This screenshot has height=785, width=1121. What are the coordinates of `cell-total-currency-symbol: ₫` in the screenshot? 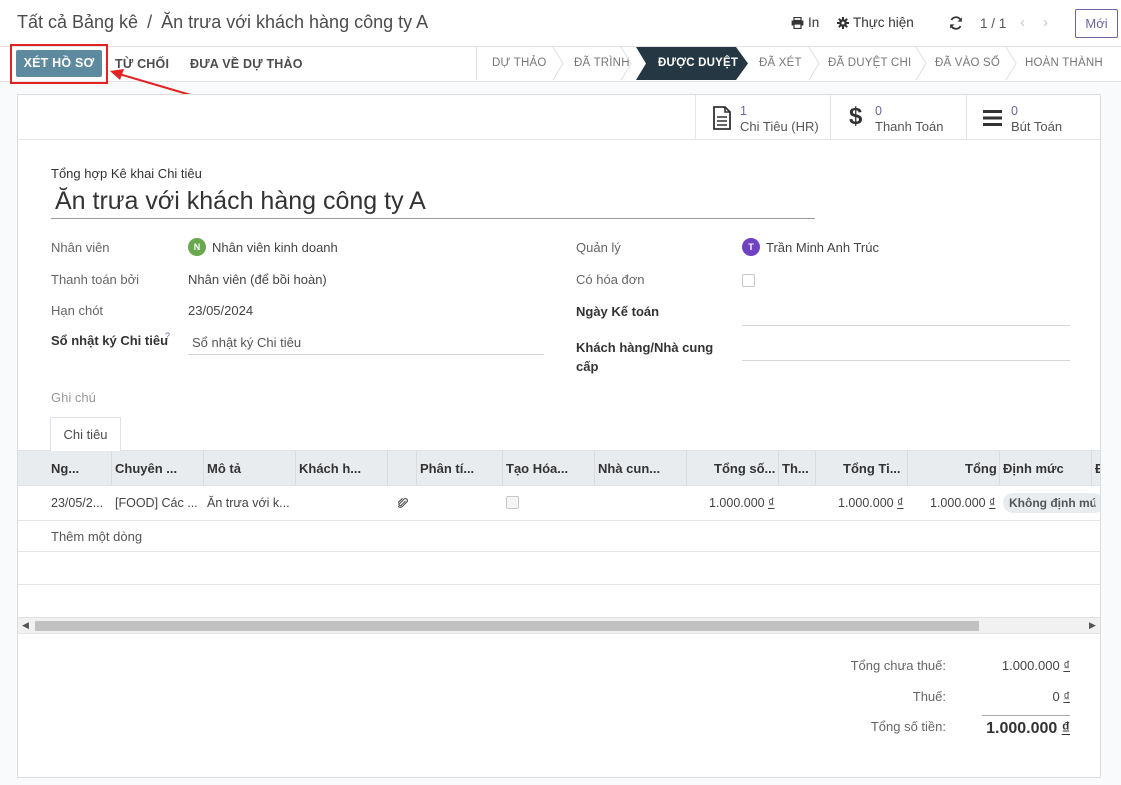 It's located at (900, 503).